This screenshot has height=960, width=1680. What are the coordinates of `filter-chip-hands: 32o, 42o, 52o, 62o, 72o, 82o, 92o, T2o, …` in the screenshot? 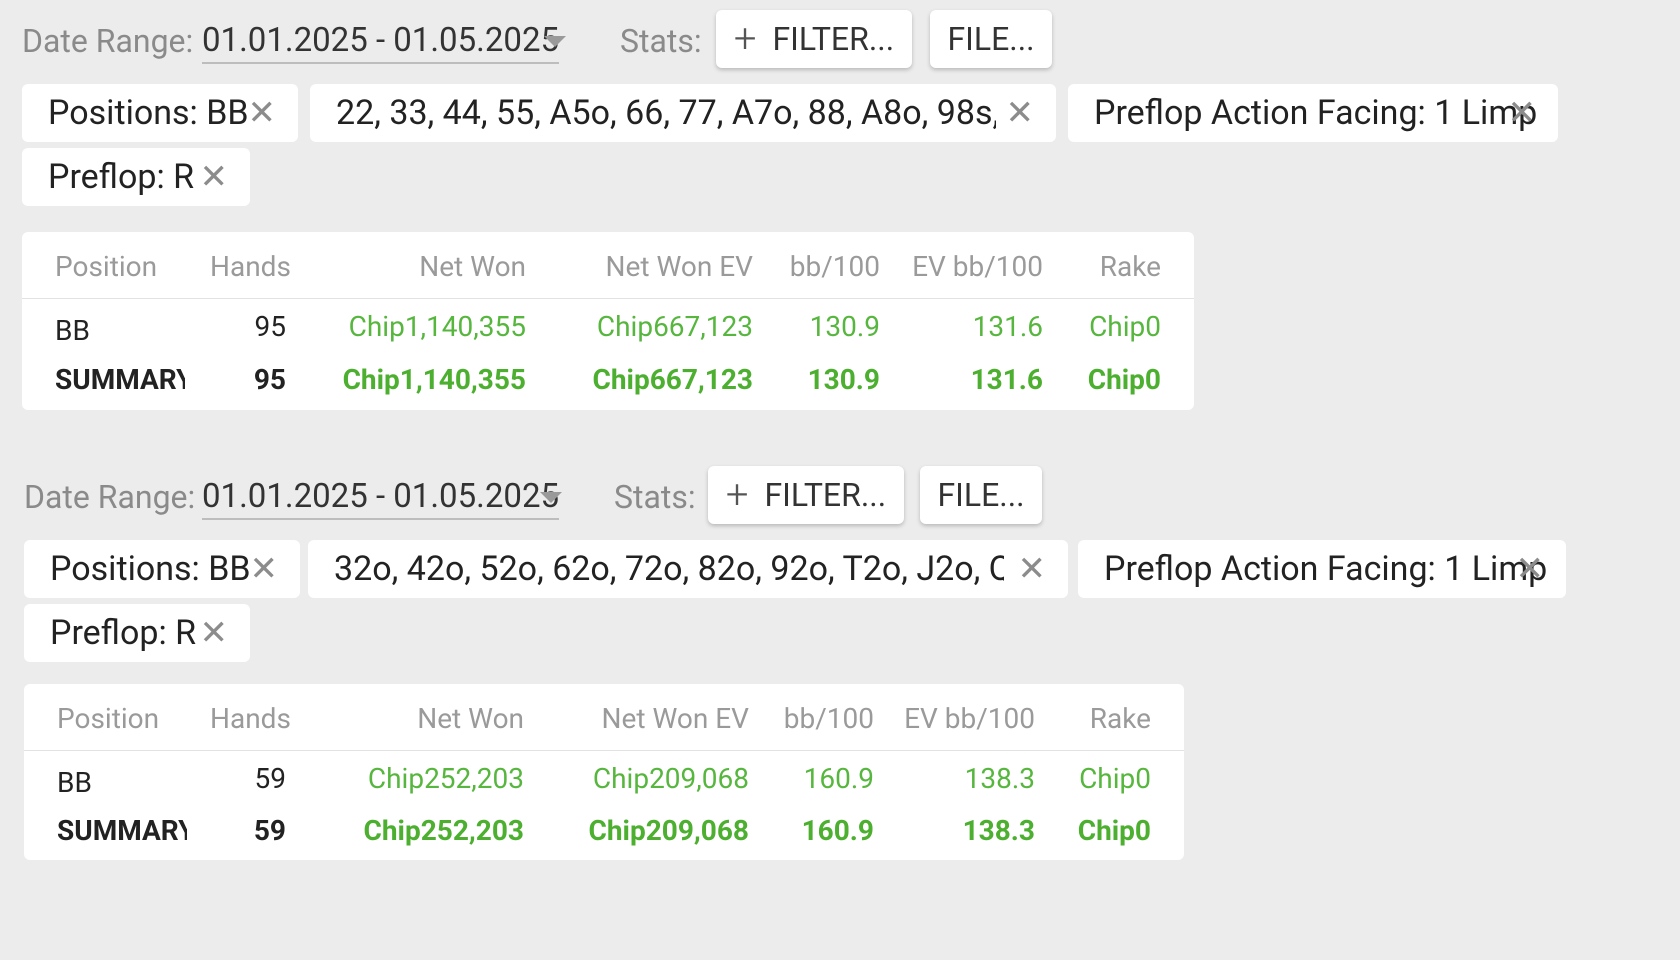 It's located at (688, 569).